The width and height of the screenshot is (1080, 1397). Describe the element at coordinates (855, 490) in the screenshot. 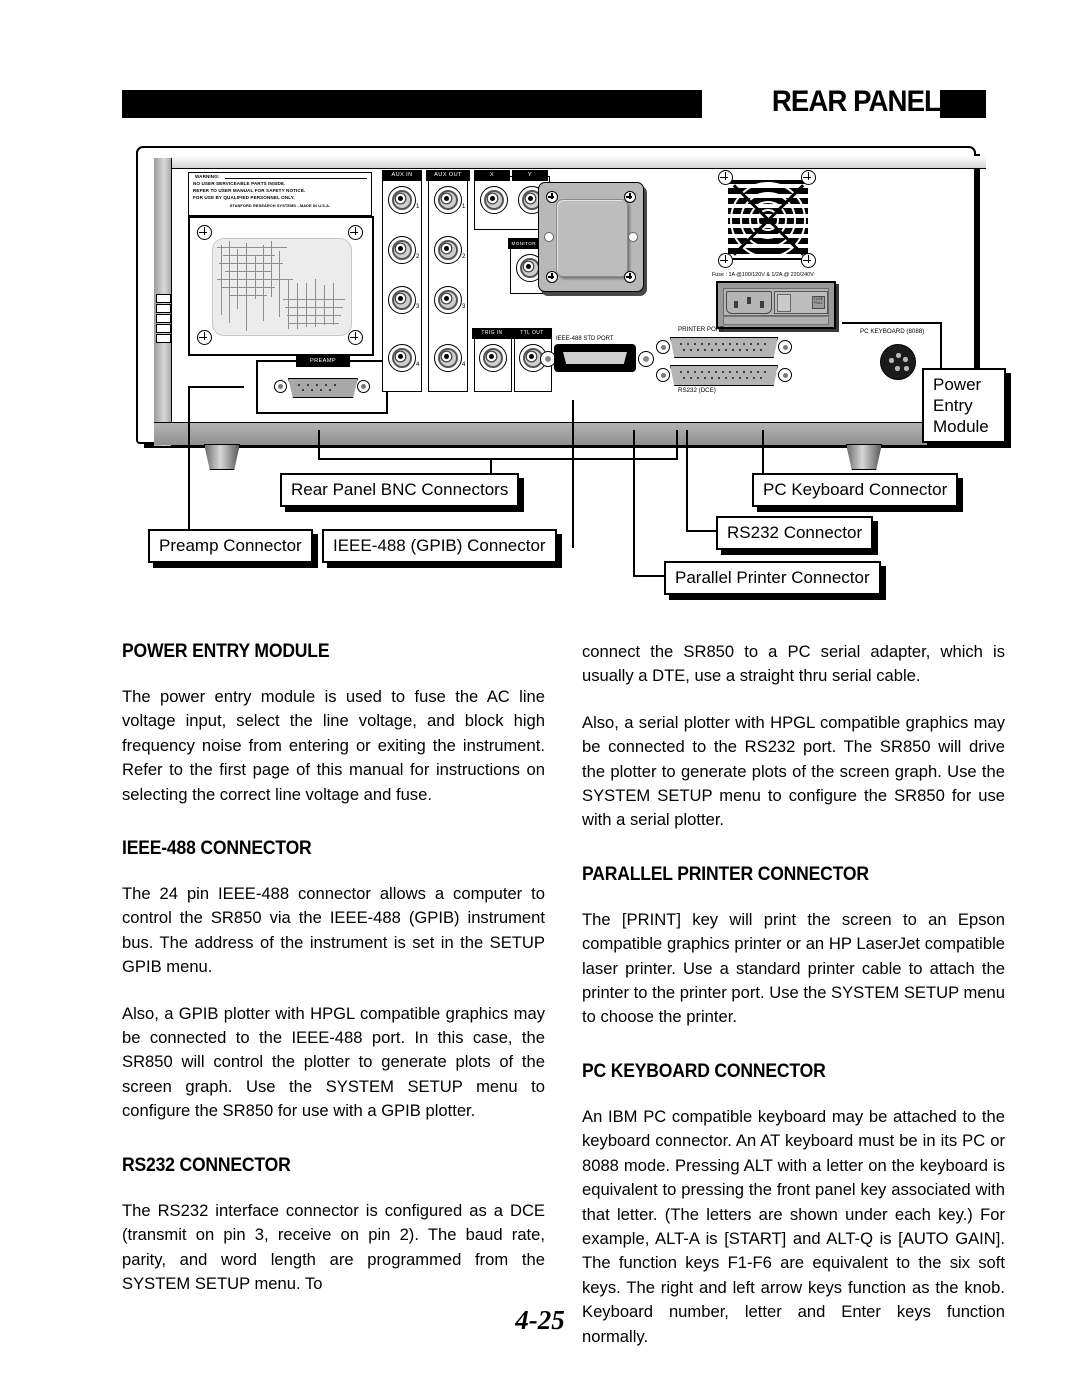

I see `callout-pc-keyboard-connector: PC Keyboard Connector` at that location.